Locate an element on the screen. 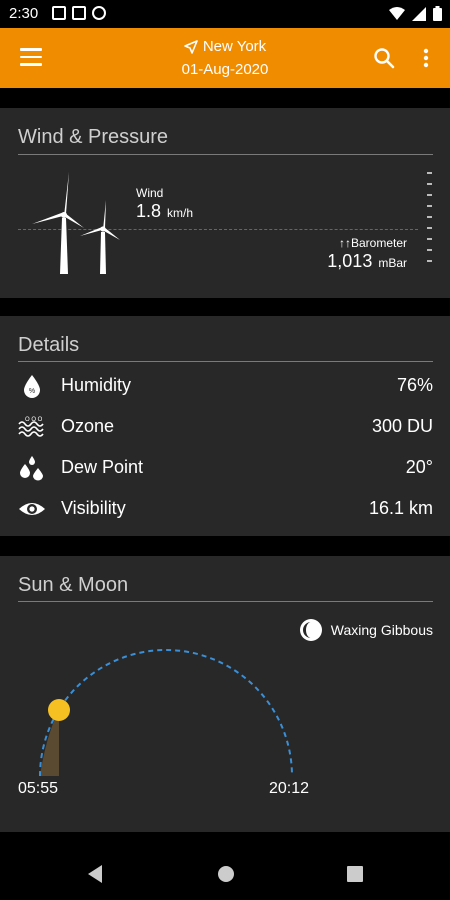  sd-card-icon is located at coordinates (79, 13).